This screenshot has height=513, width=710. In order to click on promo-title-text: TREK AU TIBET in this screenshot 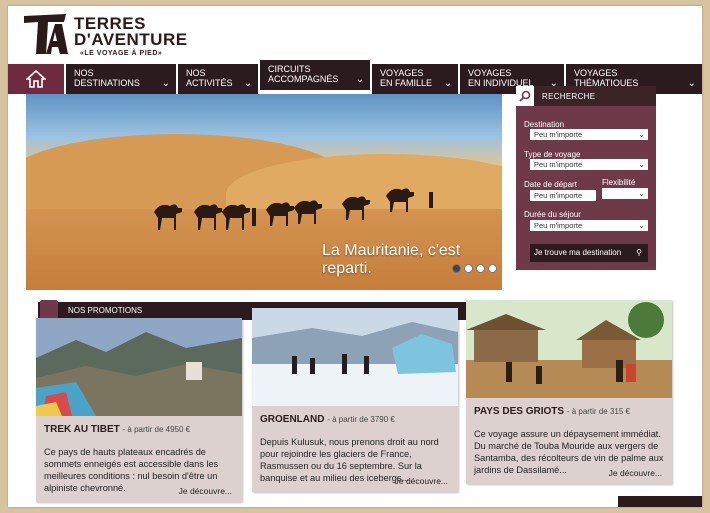, I will do `click(82, 429)`.